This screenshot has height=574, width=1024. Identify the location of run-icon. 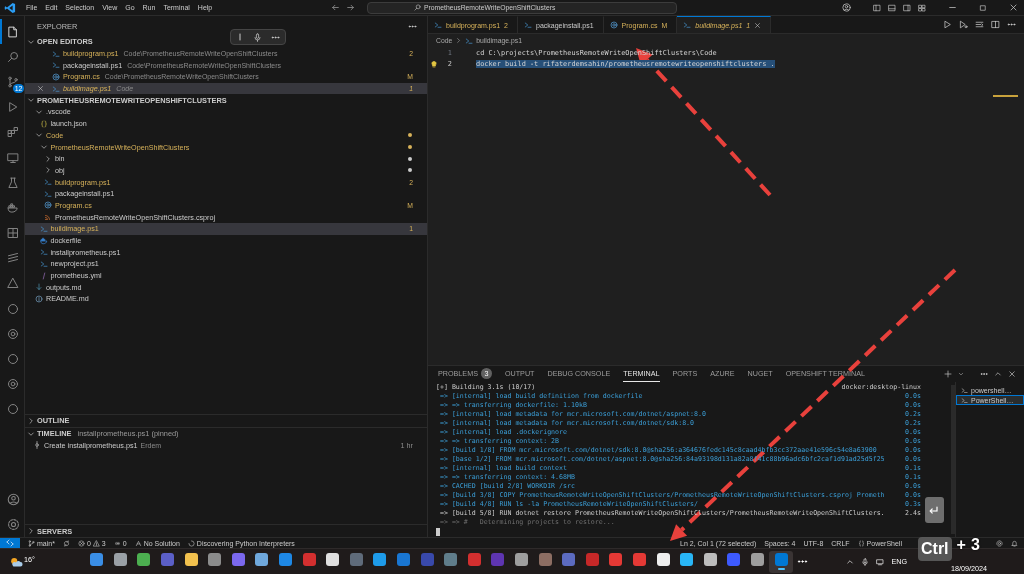
(947, 24).